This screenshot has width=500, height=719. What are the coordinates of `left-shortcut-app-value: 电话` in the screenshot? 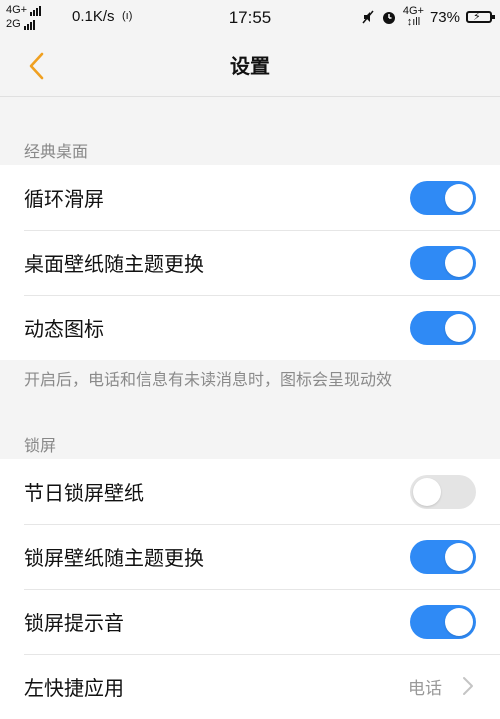 It's located at (425, 689).